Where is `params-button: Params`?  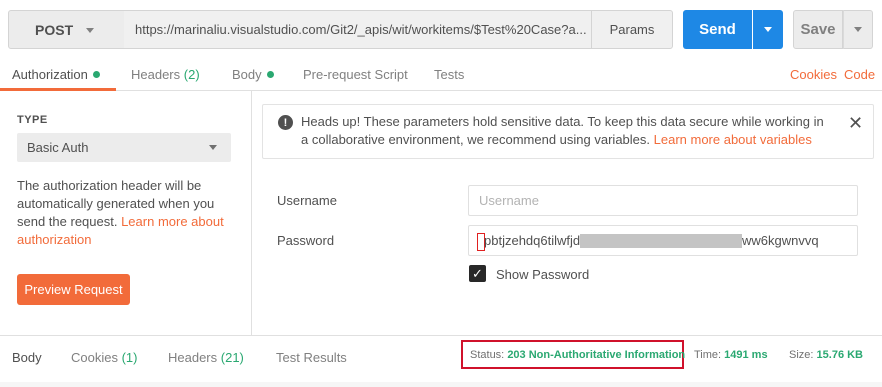
params-button: Params is located at coordinates (632, 29).